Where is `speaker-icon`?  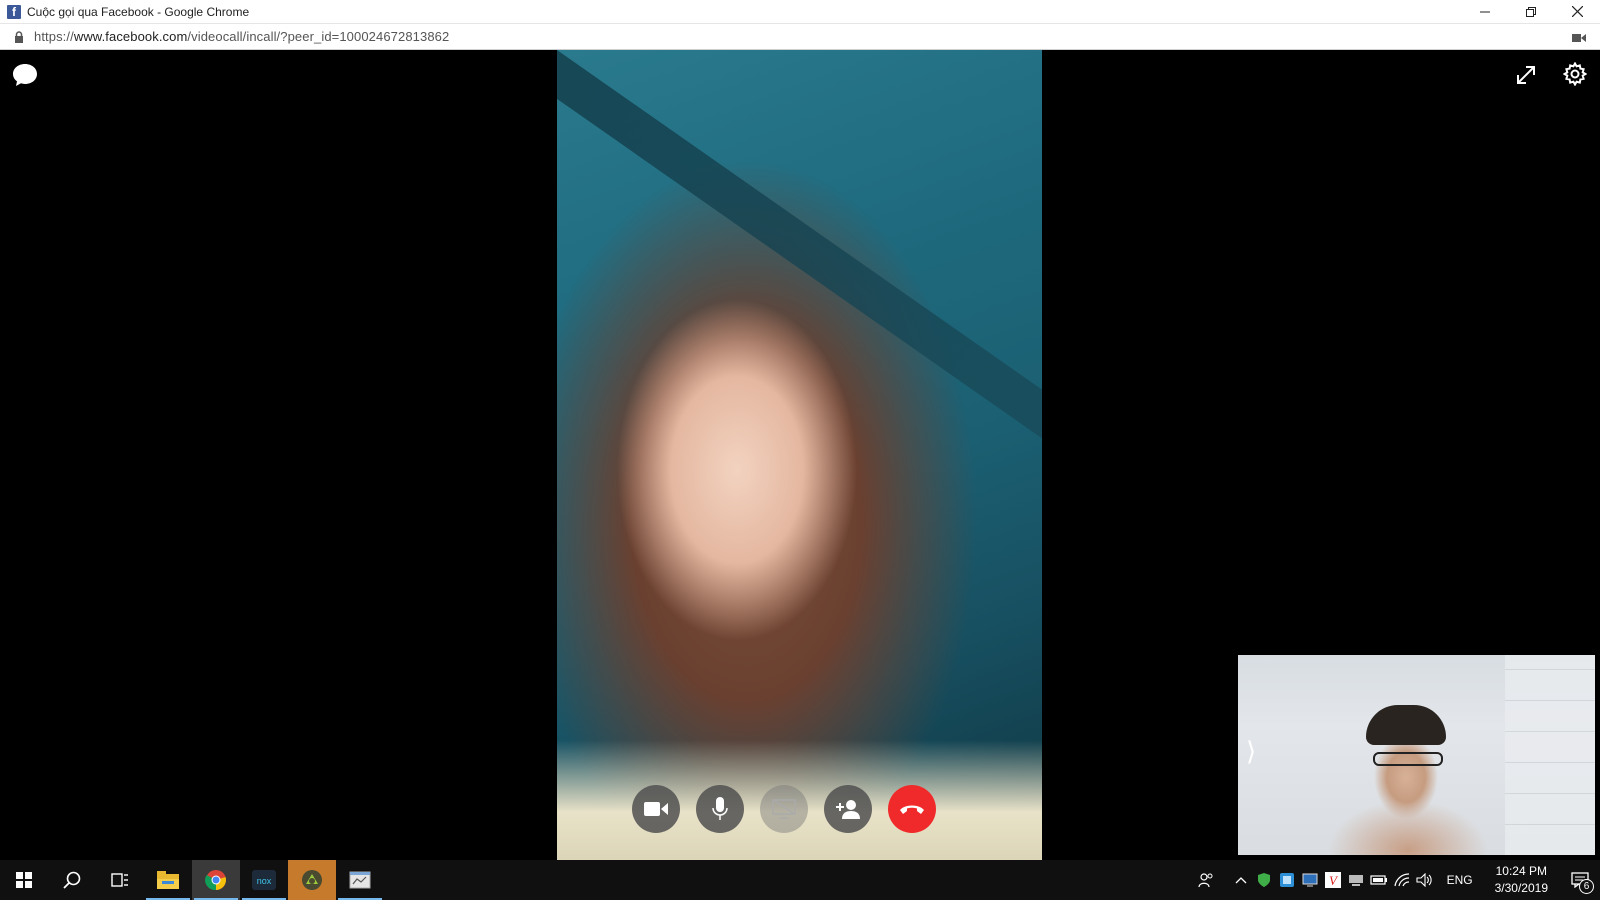
speaker-icon is located at coordinates (1424, 880).